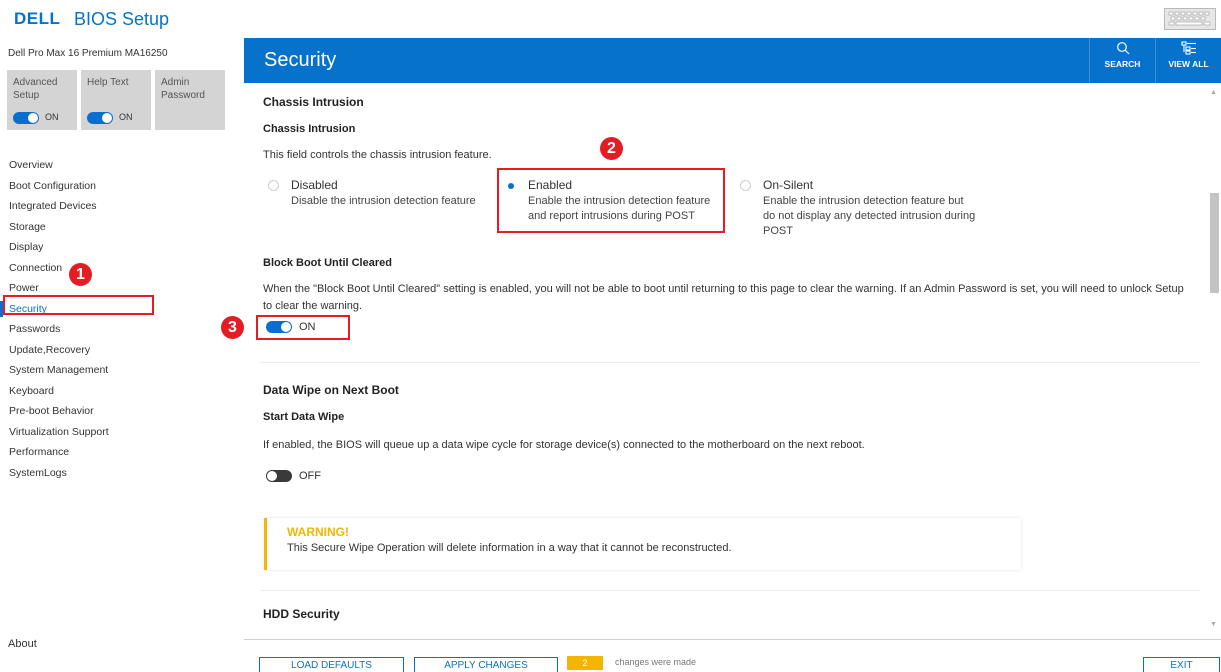  I want to click on search-button: SEARCH, so click(1122, 60).